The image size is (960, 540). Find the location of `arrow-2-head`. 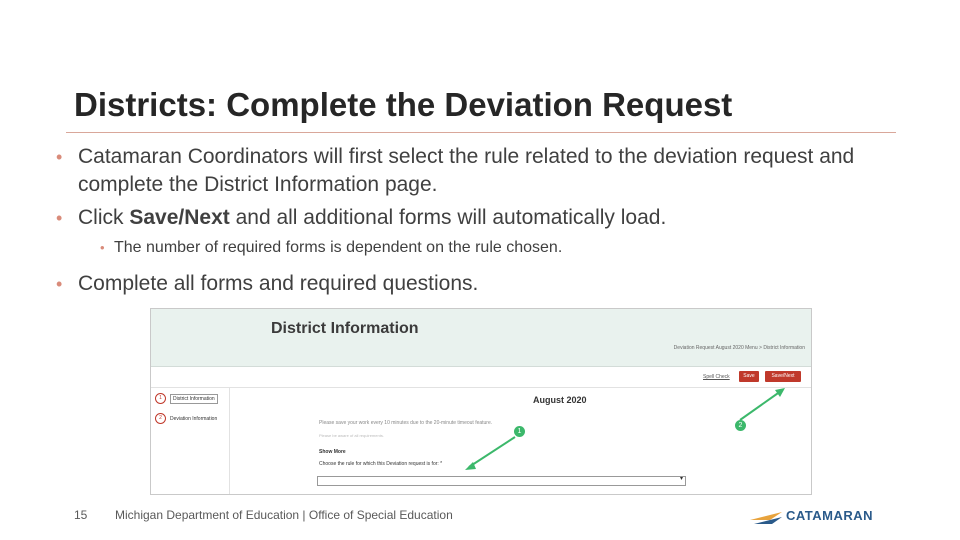

arrow-2-head is located at coordinates (780, 392).